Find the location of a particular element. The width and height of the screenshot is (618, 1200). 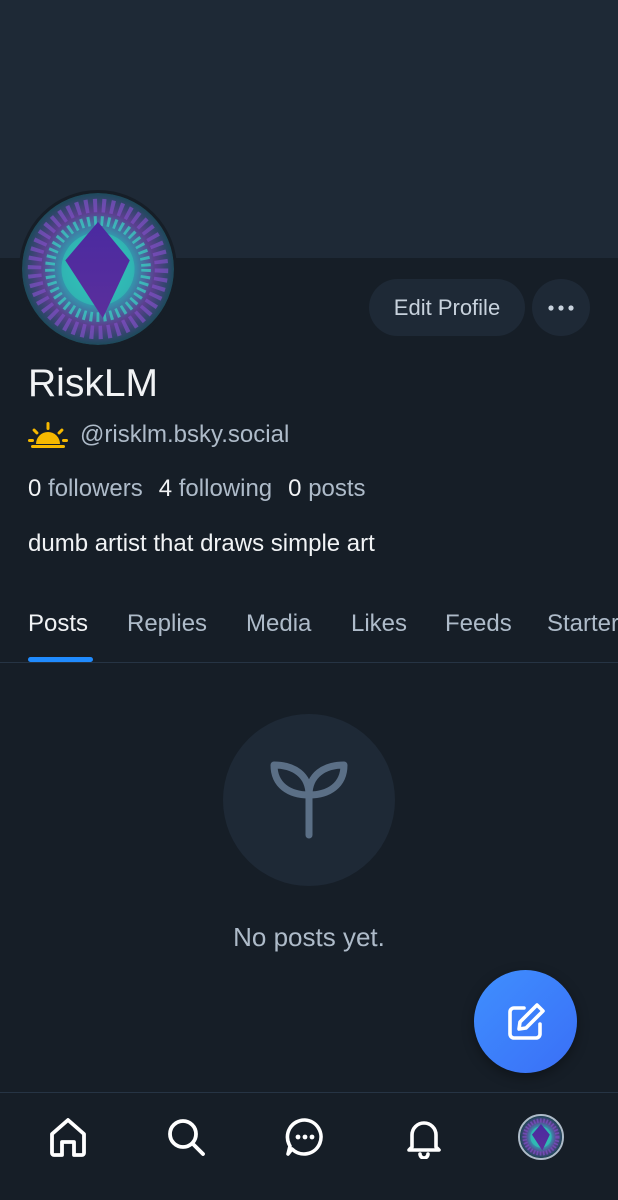

profile-bio: dumb artist that draws simple art is located at coordinates (201, 543).